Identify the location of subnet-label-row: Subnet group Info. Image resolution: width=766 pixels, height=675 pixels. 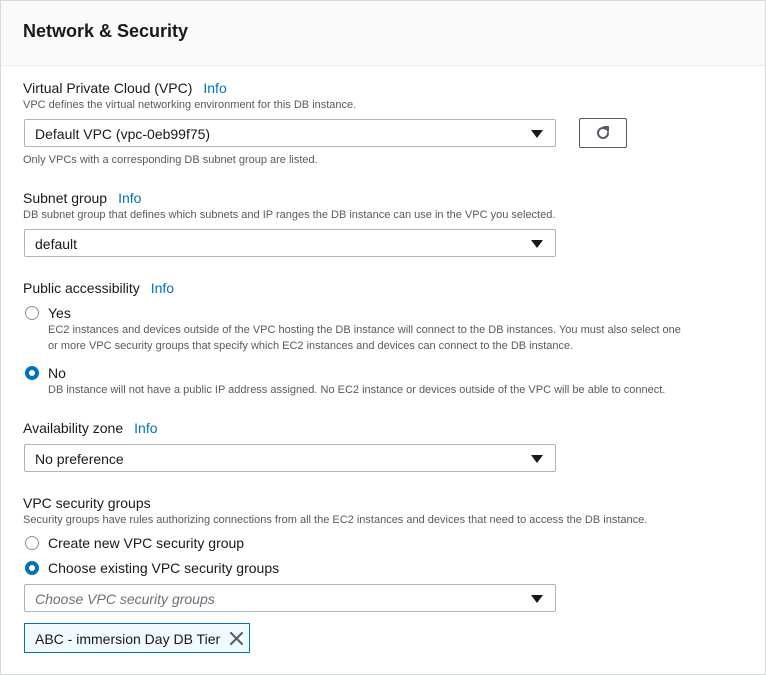
(82, 199).